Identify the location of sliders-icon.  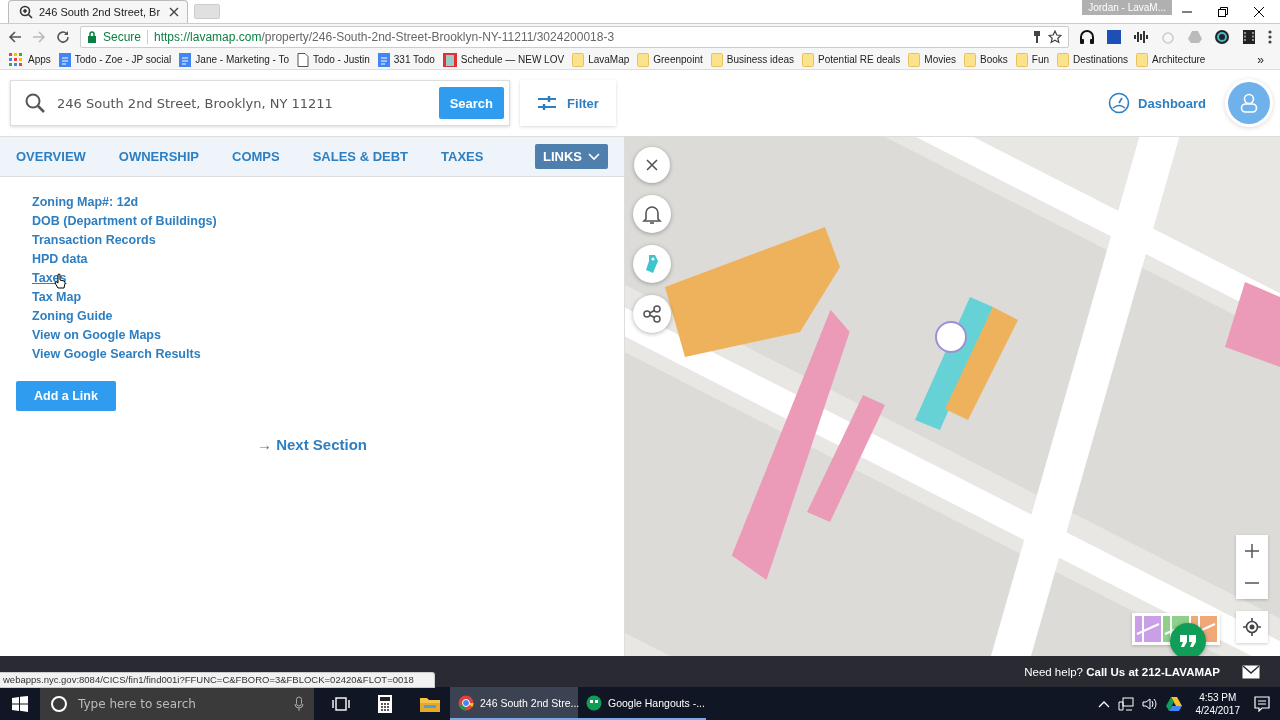
(547, 103).